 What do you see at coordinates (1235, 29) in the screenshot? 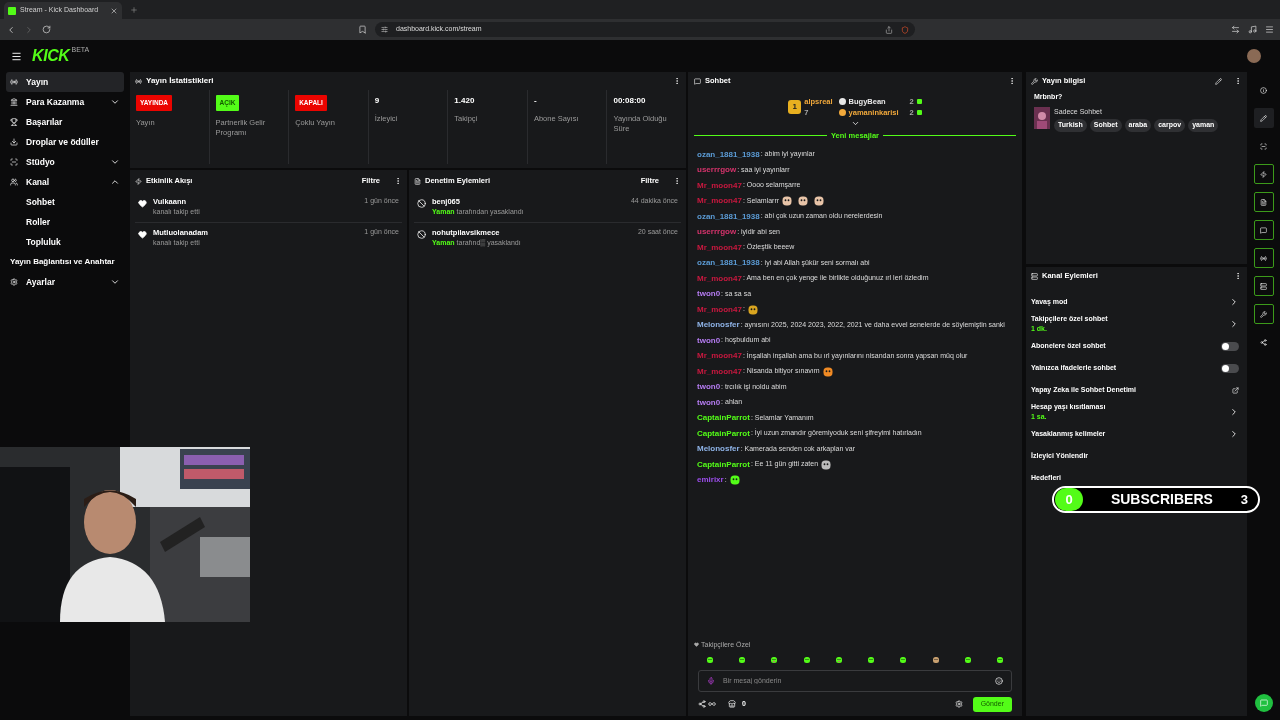
I see `extensions-icon` at bounding box center [1235, 29].